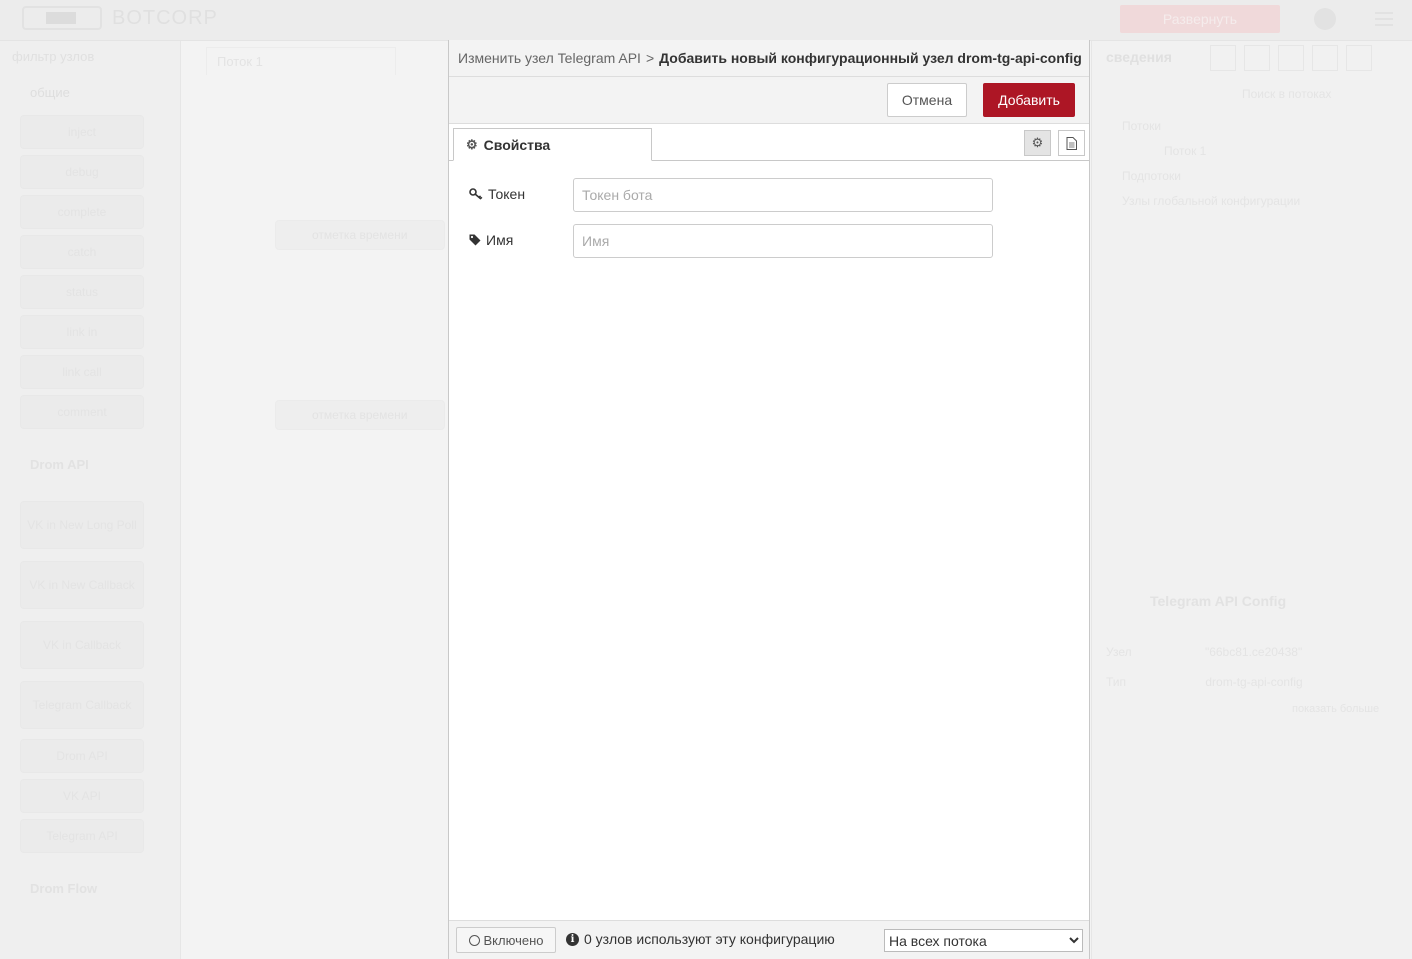 This screenshot has height=959, width=1412. Describe the element at coordinates (1211, 201) in the screenshot. I see `sidebar-tree-global: Узлы глобальной конфигурации` at that location.